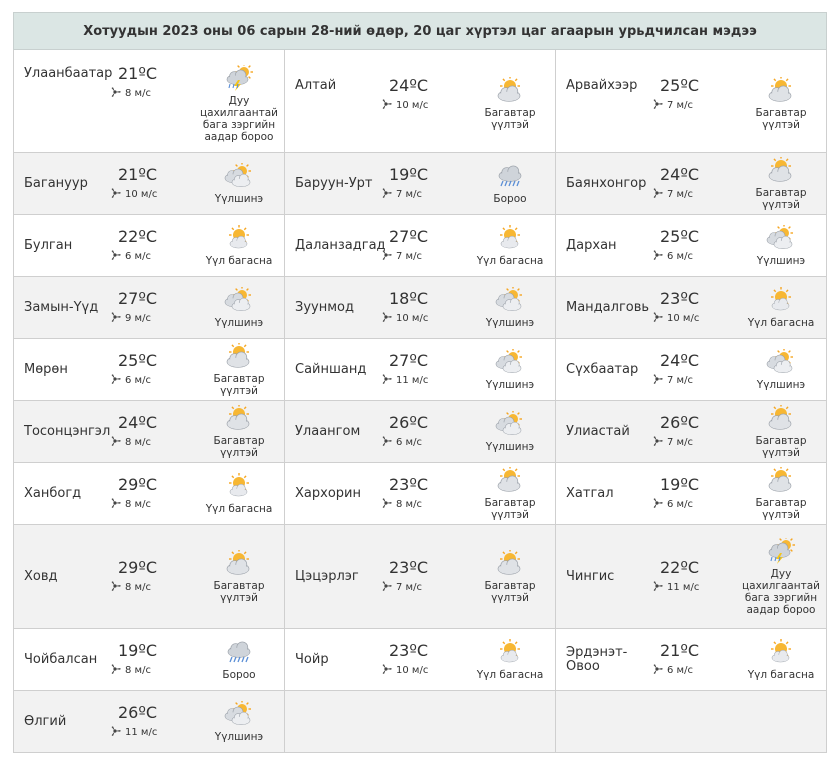 The width and height of the screenshot is (838, 769). I want to click on temperature: 25ºC, so click(138, 360).